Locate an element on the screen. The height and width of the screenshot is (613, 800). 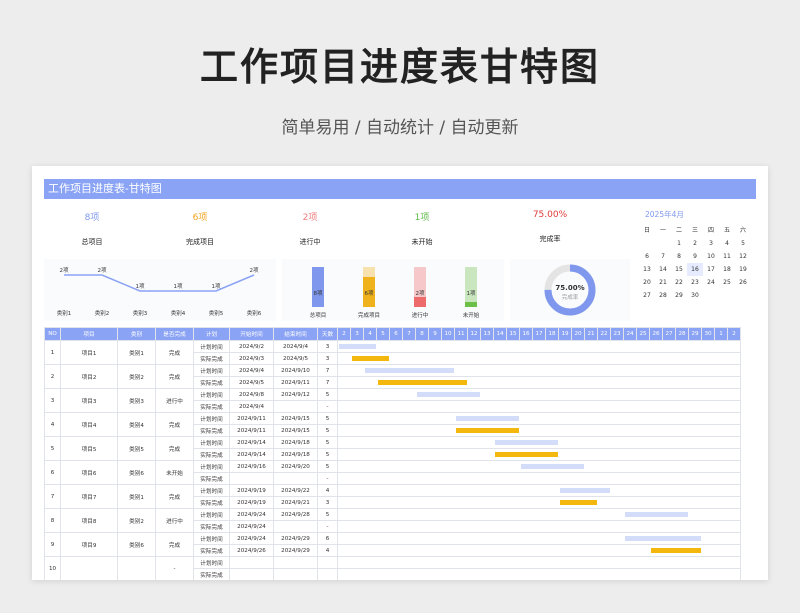
cell-start: 2024/9/2 is located at coordinates (251, 346).